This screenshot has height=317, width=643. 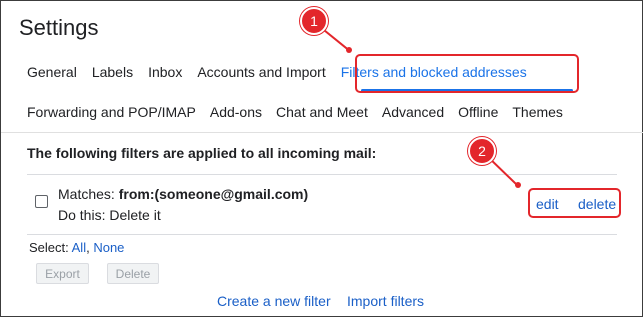 I want to click on tab-offline: Offline, so click(x=478, y=112).